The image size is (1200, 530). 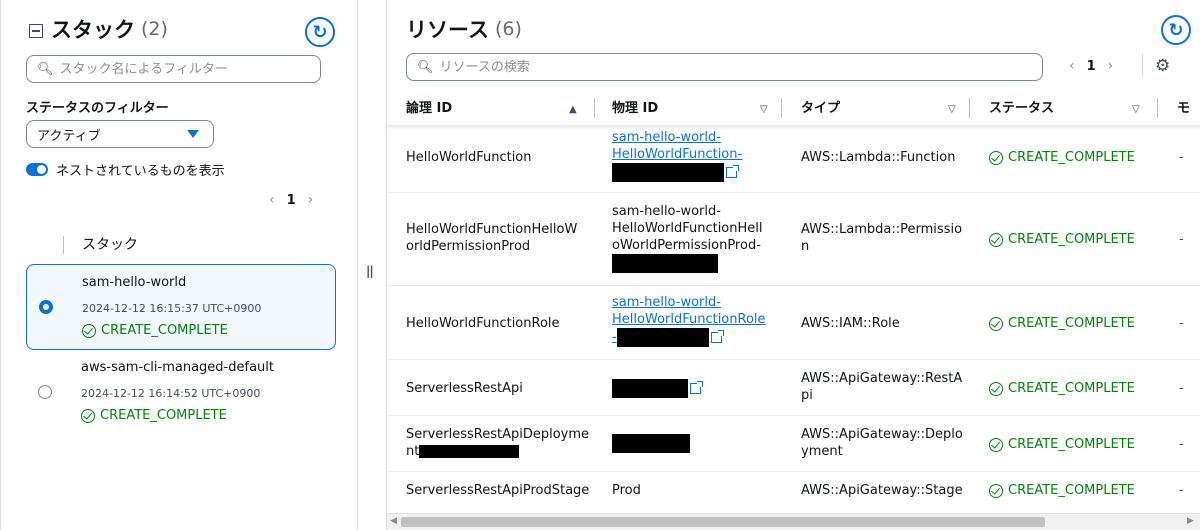 I want to click on stack-status-text: CREATE_COMPLETE, so click(x=163, y=415).